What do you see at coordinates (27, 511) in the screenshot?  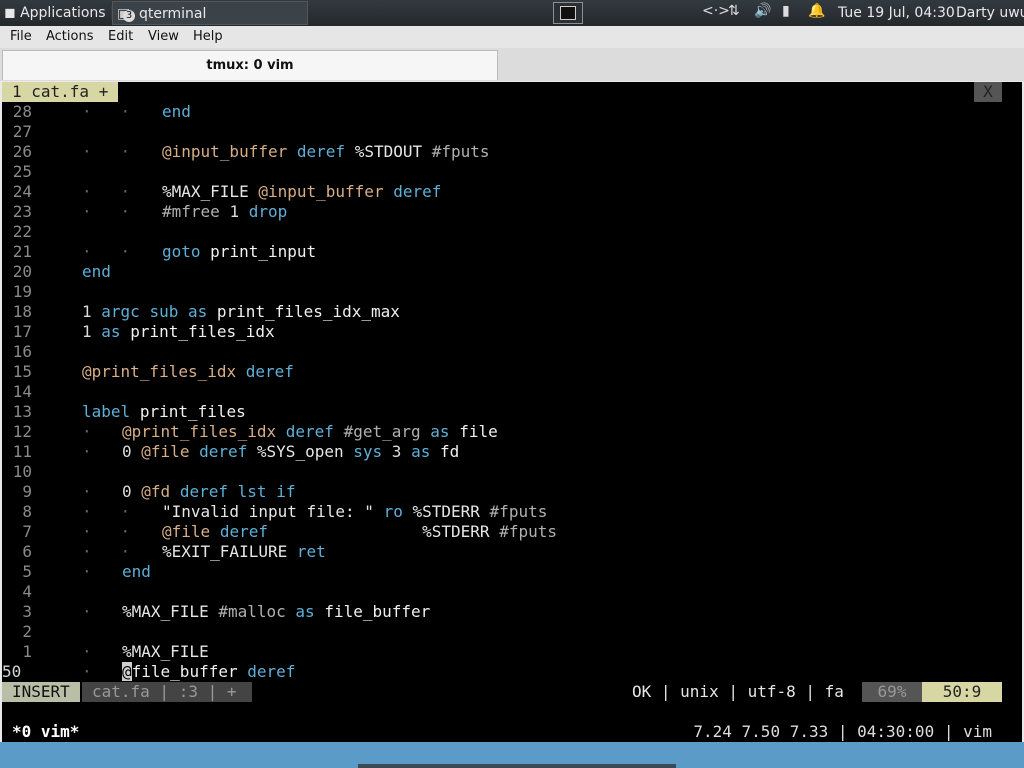 I see `line-number: 8` at bounding box center [27, 511].